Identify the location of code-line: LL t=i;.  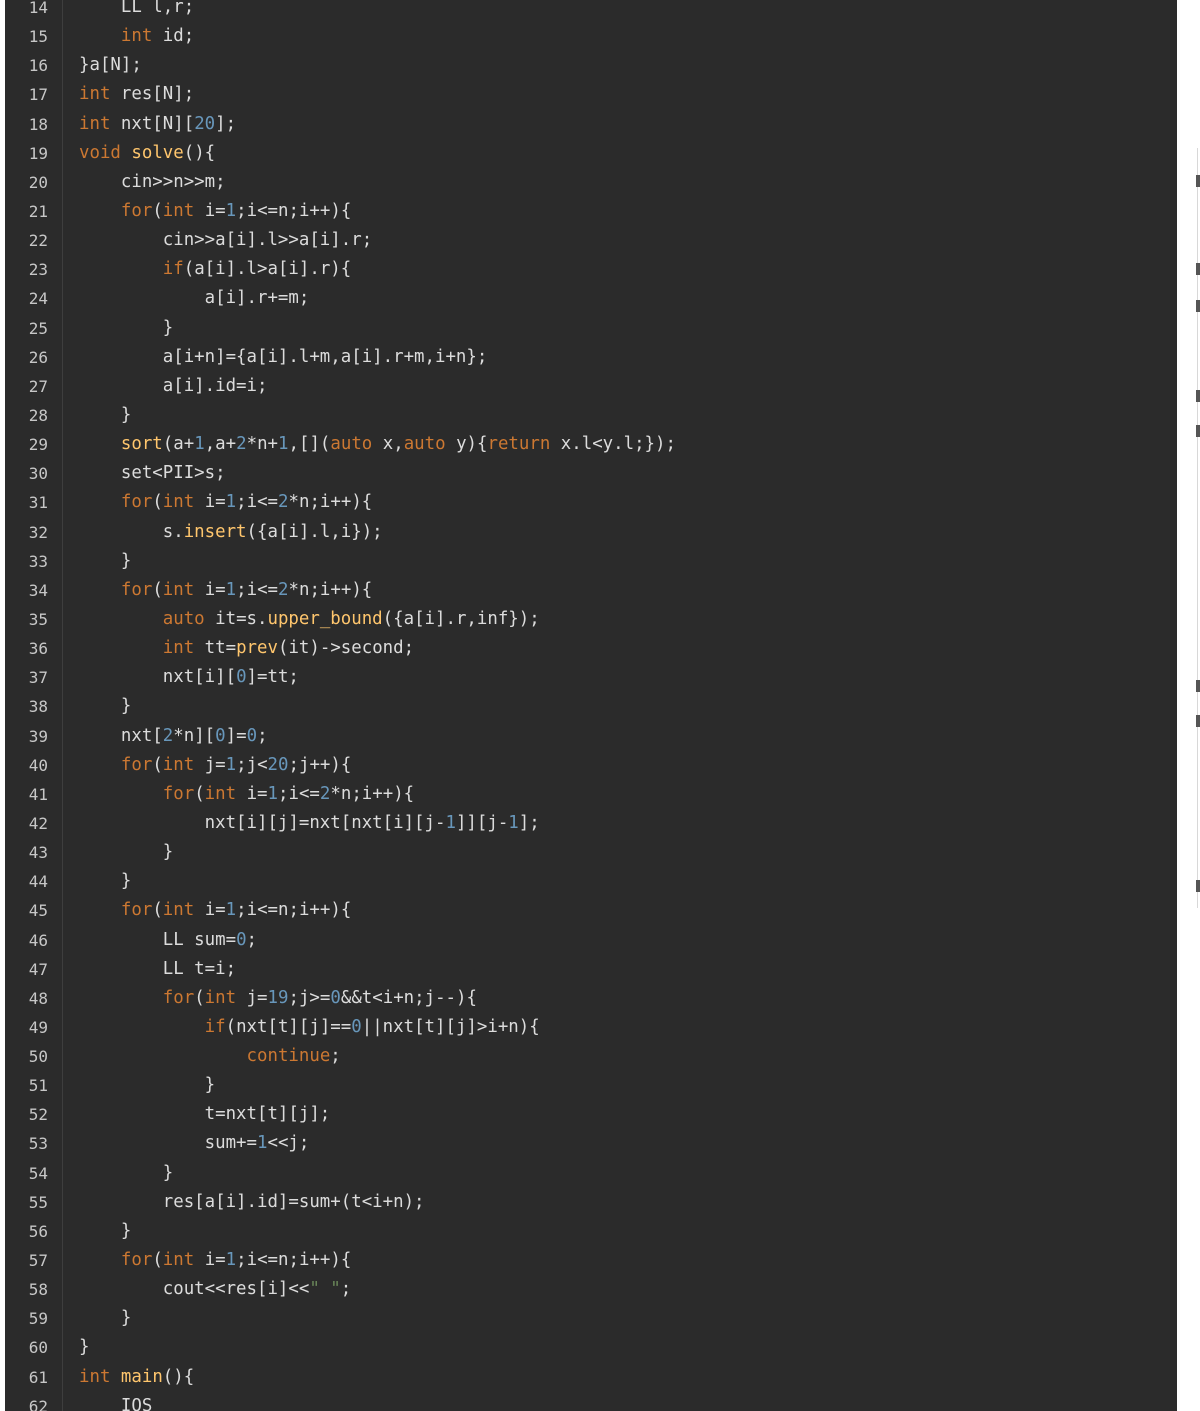
(628, 969).